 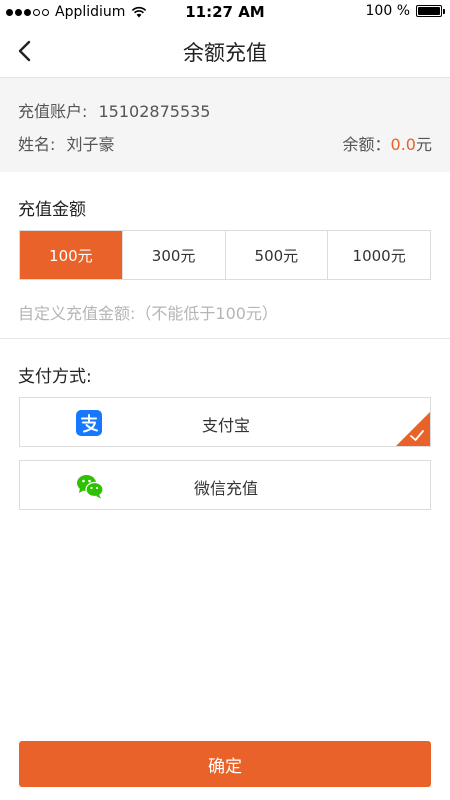 What do you see at coordinates (154, 111) in the screenshot?
I see `account-value: 15102875535` at bounding box center [154, 111].